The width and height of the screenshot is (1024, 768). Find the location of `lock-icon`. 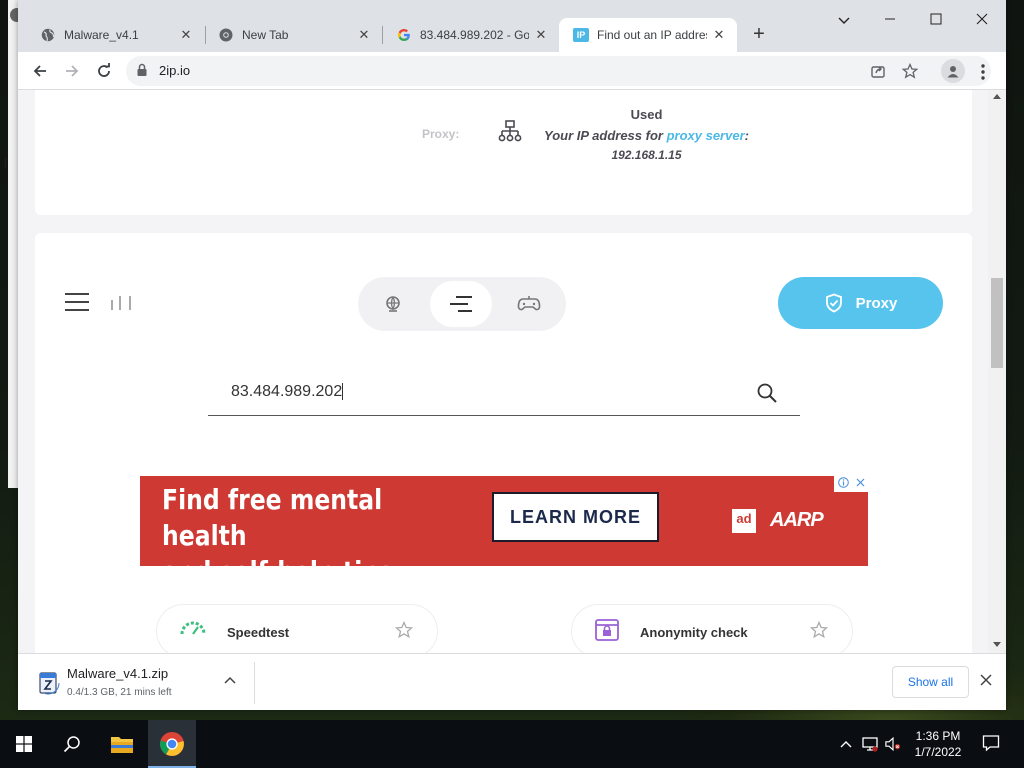

lock-icon is located at coordinates (142, 72).